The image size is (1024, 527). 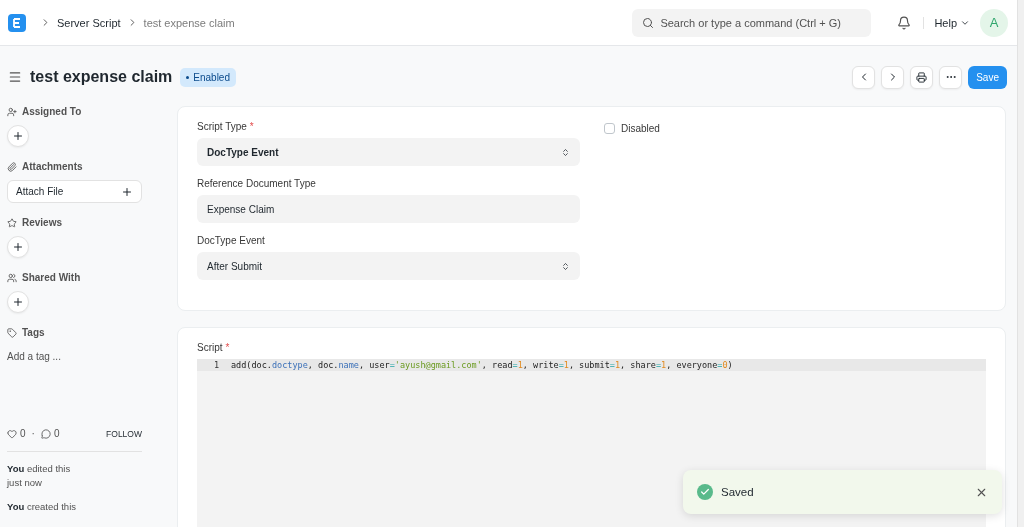 What do you see at coordinates (738, 492) in the screenshot?
I see `toast-message: Saved` at bounding box center [738, 492].